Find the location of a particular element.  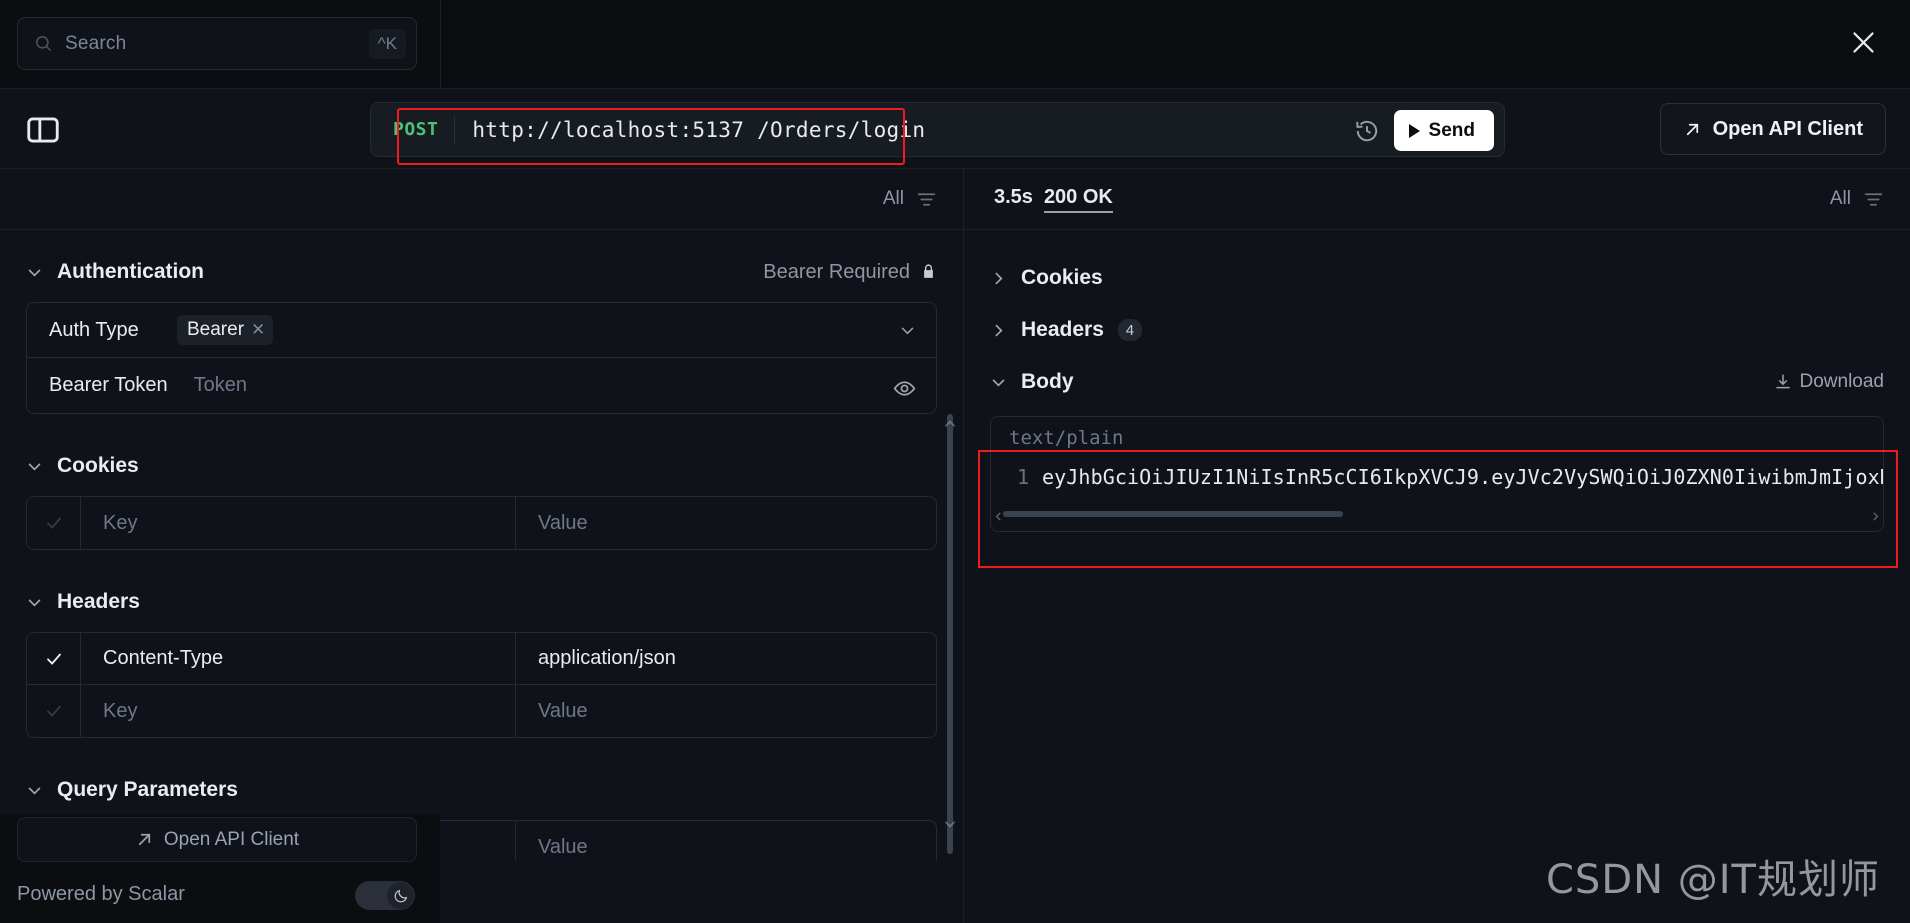

request-scrollbar-thumb is located at coordinates (950, 634).